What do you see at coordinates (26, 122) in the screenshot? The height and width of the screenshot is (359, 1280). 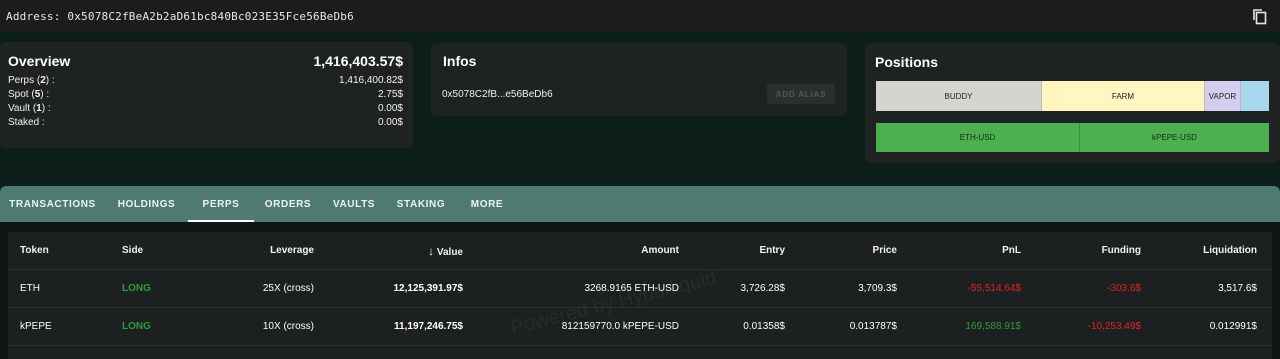 I see `overview-label: Staked :` at bounding box center [26, 122].